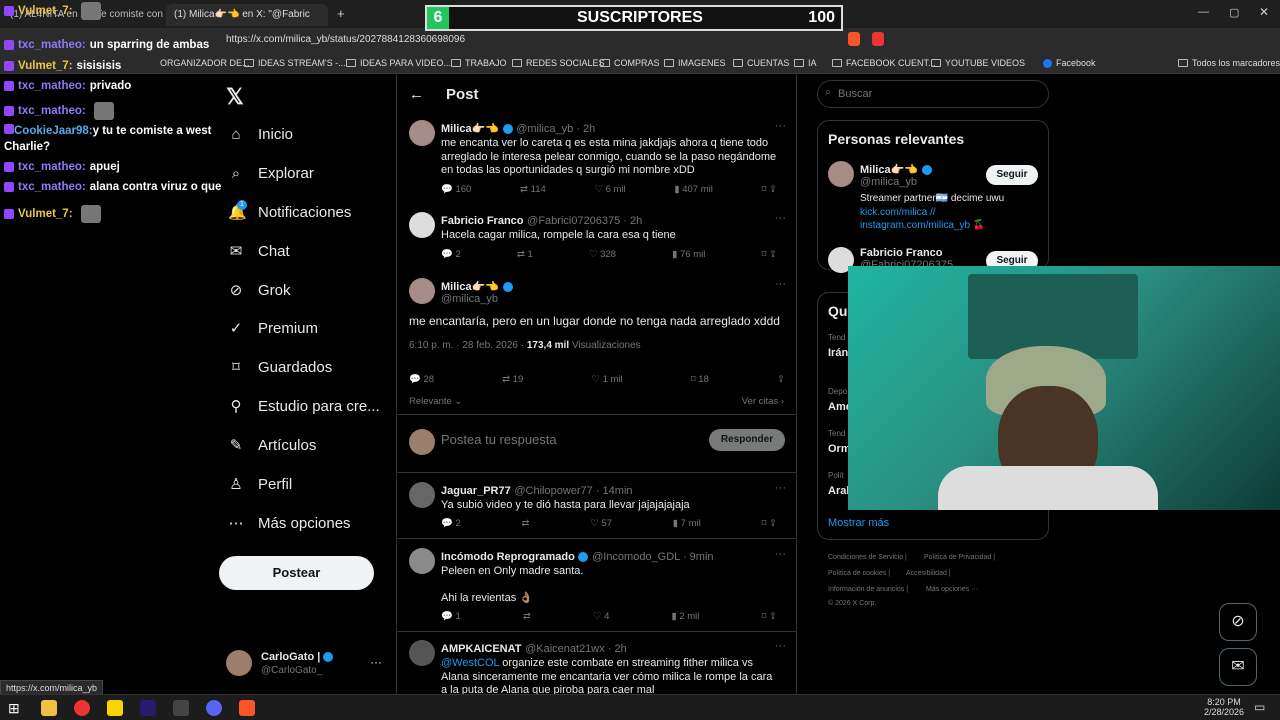 Image resolution: width=1280 pixels, height=720 pixels. What do you see at coordinates (928, 573) in the screenshot?
I see `footer-link: Accesibilidad |` at bounding box center [928, 573].